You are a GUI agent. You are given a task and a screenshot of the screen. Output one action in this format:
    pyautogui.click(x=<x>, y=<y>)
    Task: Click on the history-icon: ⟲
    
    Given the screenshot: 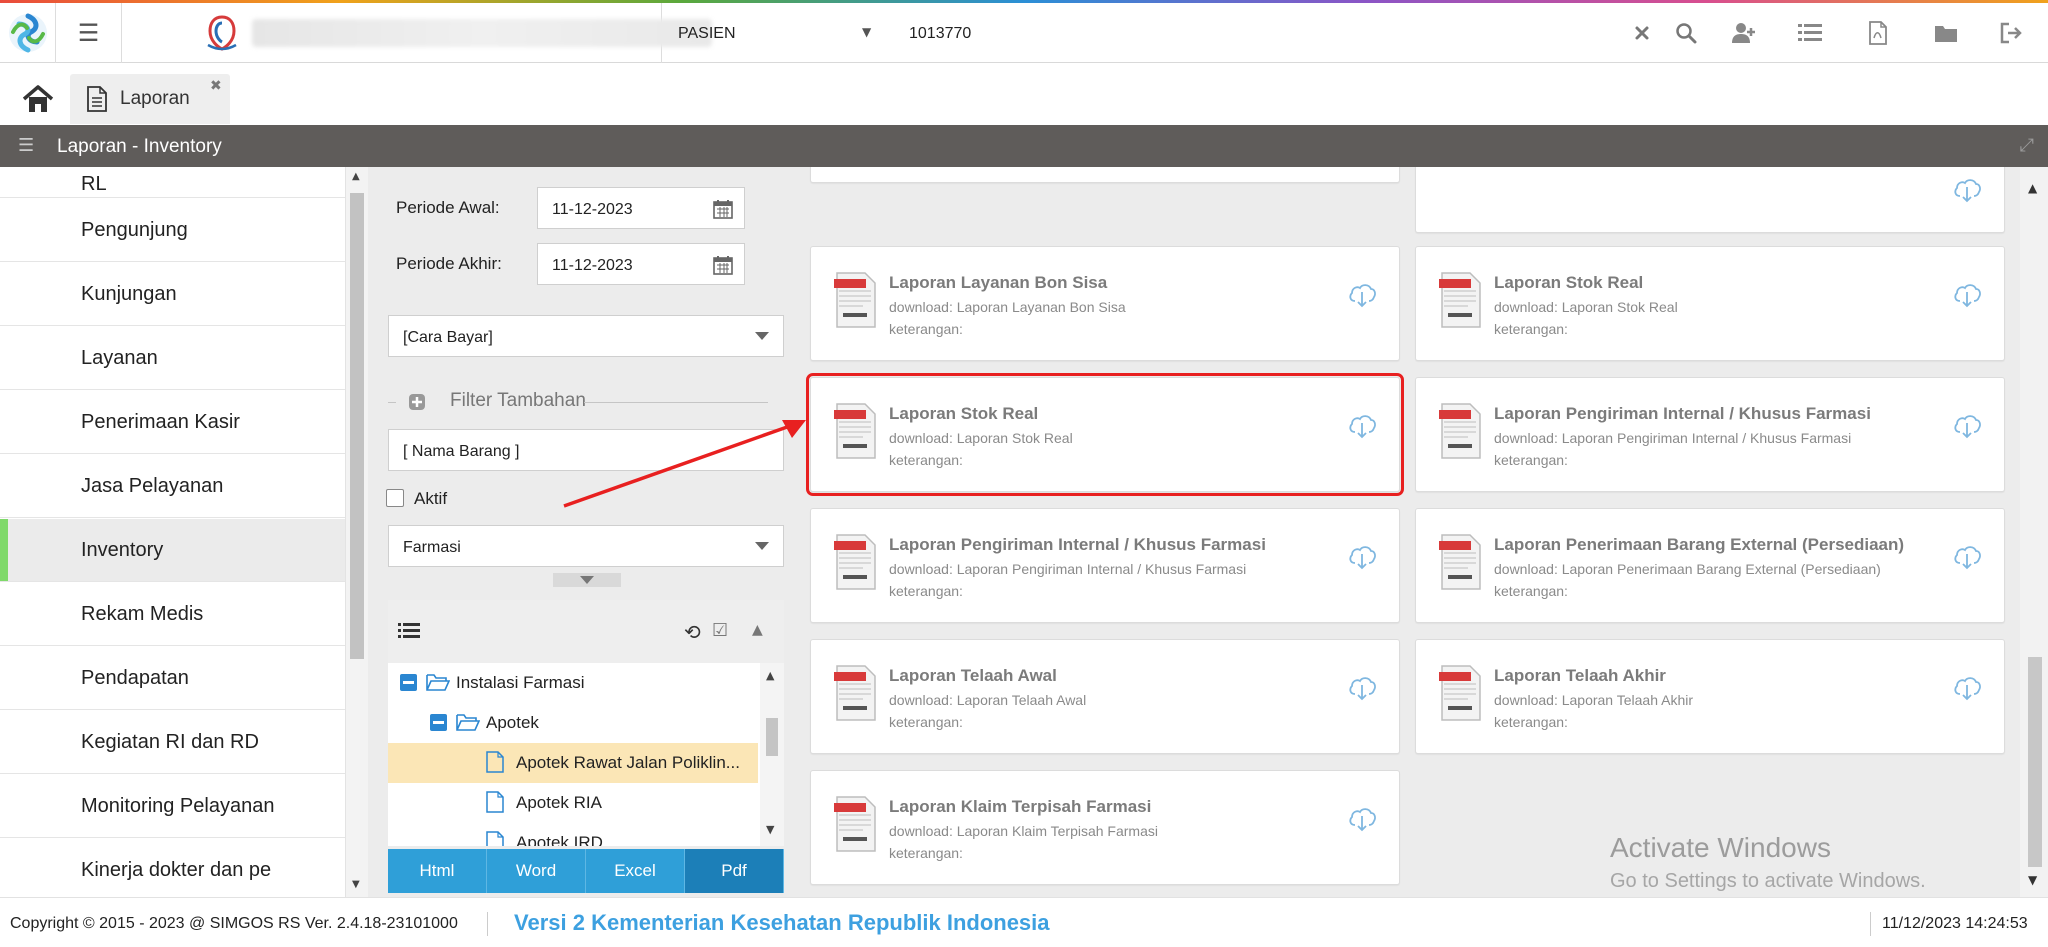 What is the action you would take?
    pyautogui.click(x=692, y=632)
    